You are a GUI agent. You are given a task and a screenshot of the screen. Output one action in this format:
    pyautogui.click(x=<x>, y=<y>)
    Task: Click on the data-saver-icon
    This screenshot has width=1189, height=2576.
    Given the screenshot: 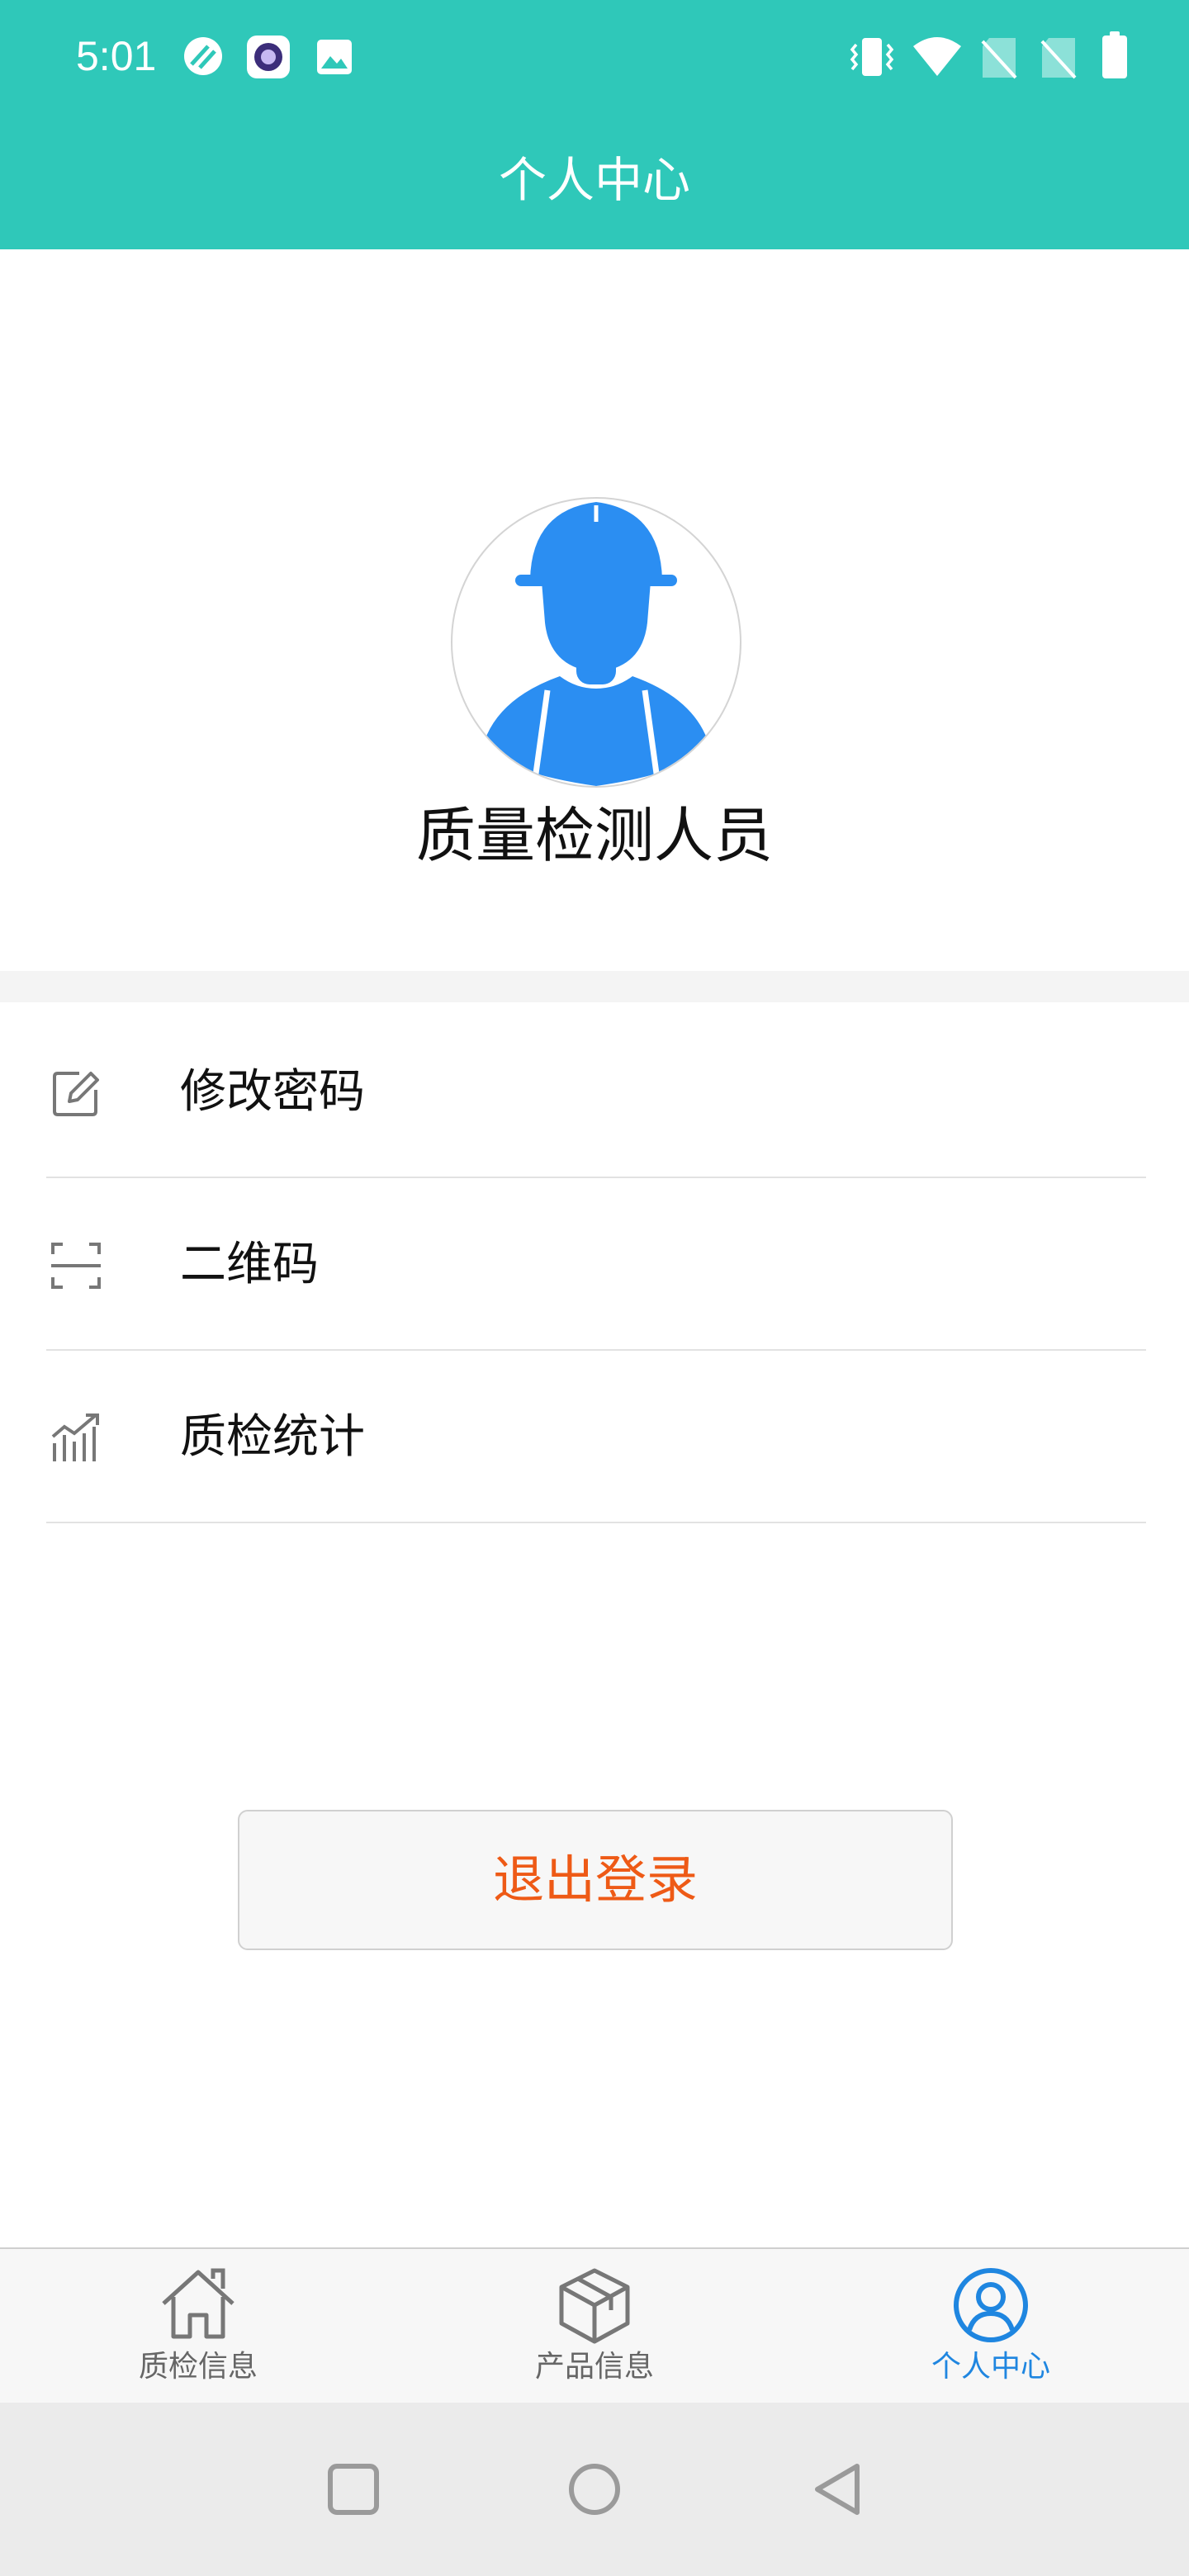 What is the action you would take?
    pyautogui.click(x=203, y=56)
    